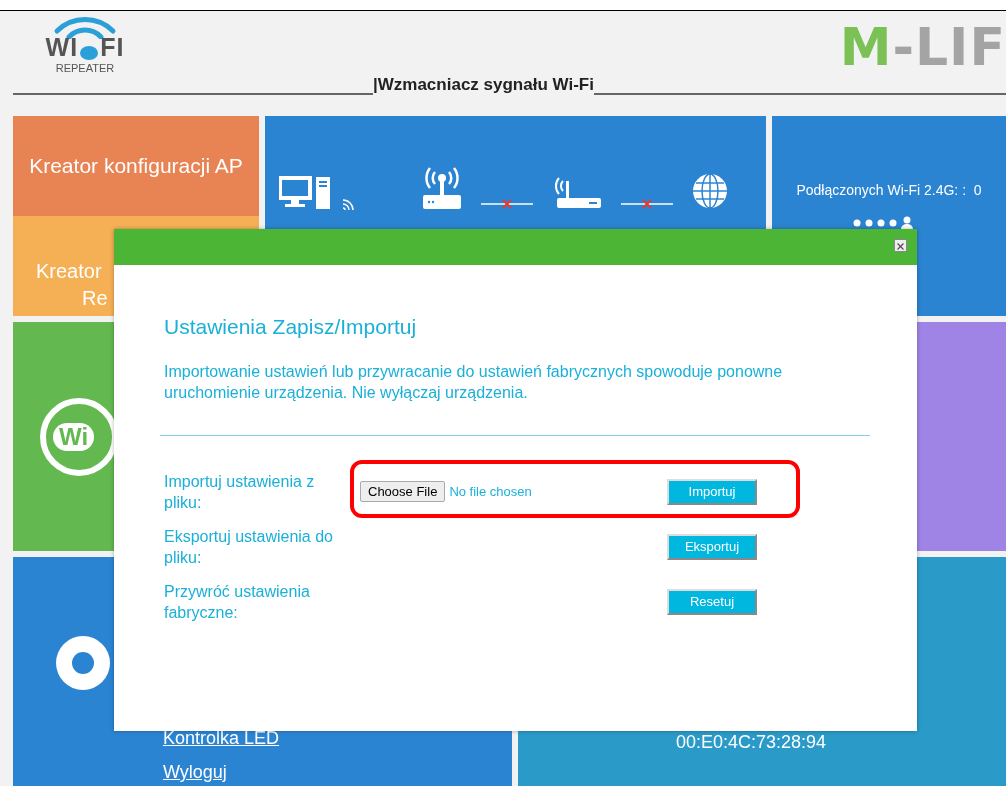 The height and width of the screenshot is (786, 1006). I want to click on choose-file-button: Choose File, so click(403, 491).